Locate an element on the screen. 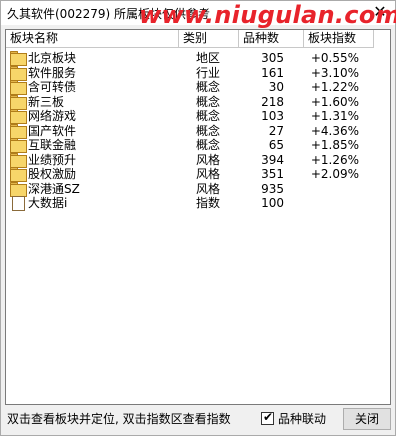 The height and width of the screenshot is (436, 396). column-header-count: 品种数 is located at coordinates (271, 39).